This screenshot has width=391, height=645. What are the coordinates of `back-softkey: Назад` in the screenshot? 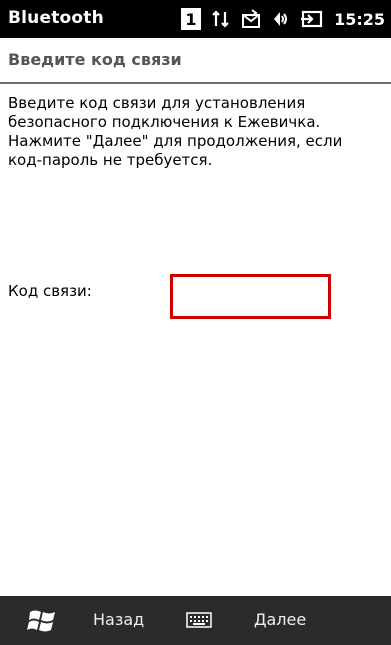 It's located at (118, 619).